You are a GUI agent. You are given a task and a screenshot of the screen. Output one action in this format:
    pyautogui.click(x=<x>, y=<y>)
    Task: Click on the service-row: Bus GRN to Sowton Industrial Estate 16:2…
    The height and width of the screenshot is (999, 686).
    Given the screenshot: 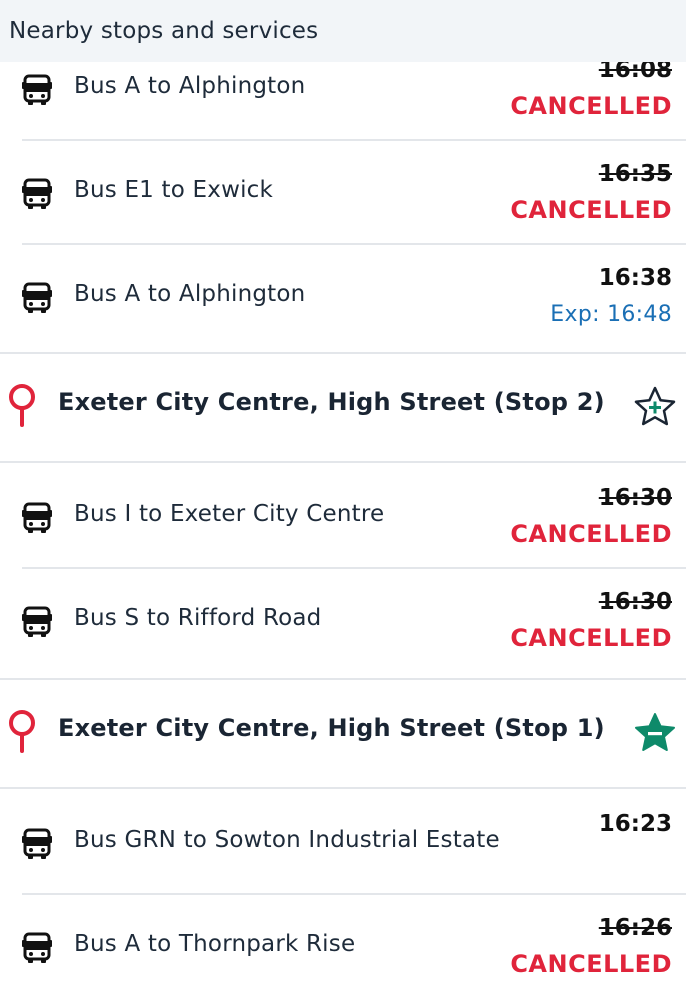 What is the action you would take?
    pyautogui.click(x=354, y=843)
    